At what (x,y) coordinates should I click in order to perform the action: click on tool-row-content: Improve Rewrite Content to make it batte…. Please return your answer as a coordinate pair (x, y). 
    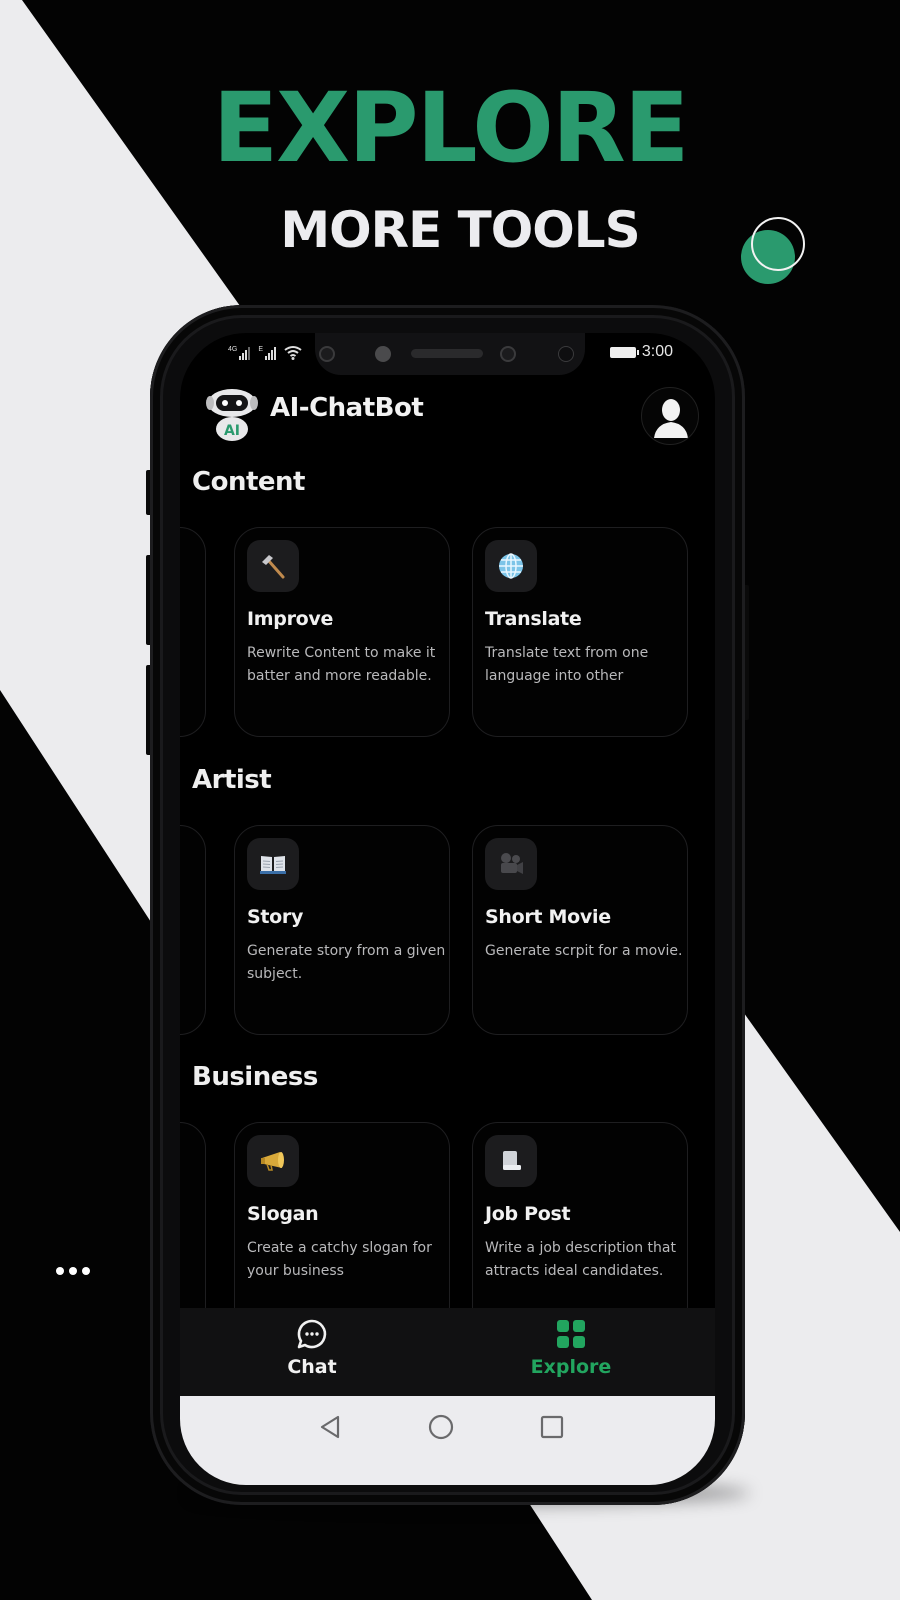
    Looking at the image, I should click on (447, 633).